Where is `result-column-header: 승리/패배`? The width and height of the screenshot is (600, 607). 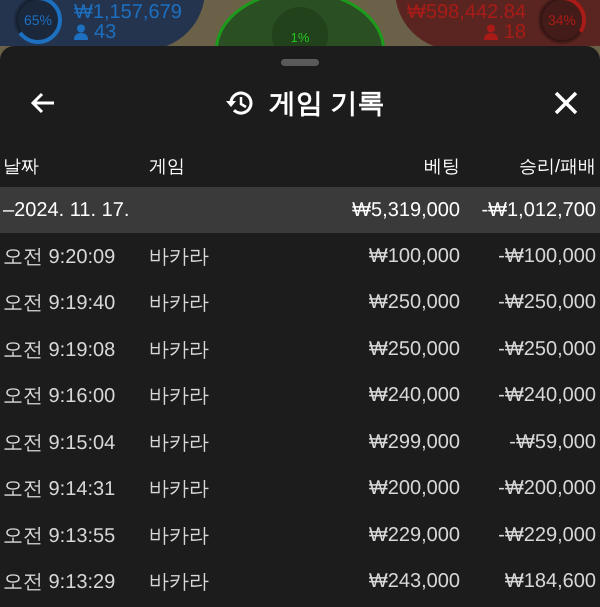
result-column-header: 승리/패배 is located at coordinates (557, 166).